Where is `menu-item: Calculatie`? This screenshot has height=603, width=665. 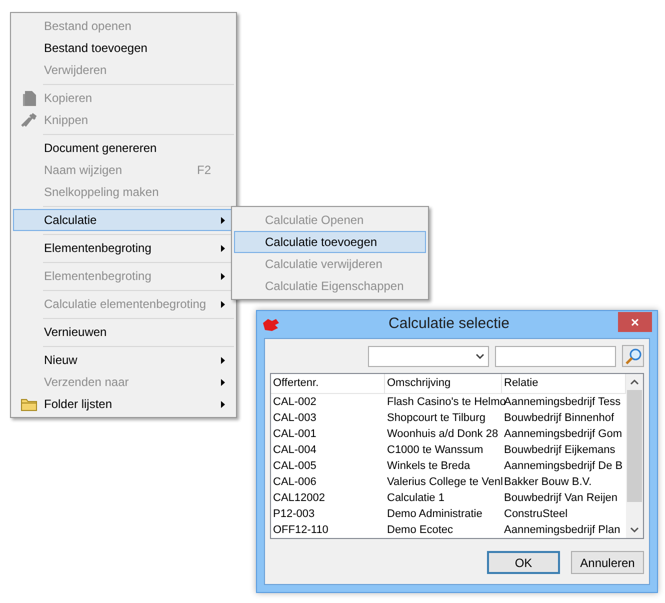 menu-item: Calculatie is located at coordinates (123, 220).